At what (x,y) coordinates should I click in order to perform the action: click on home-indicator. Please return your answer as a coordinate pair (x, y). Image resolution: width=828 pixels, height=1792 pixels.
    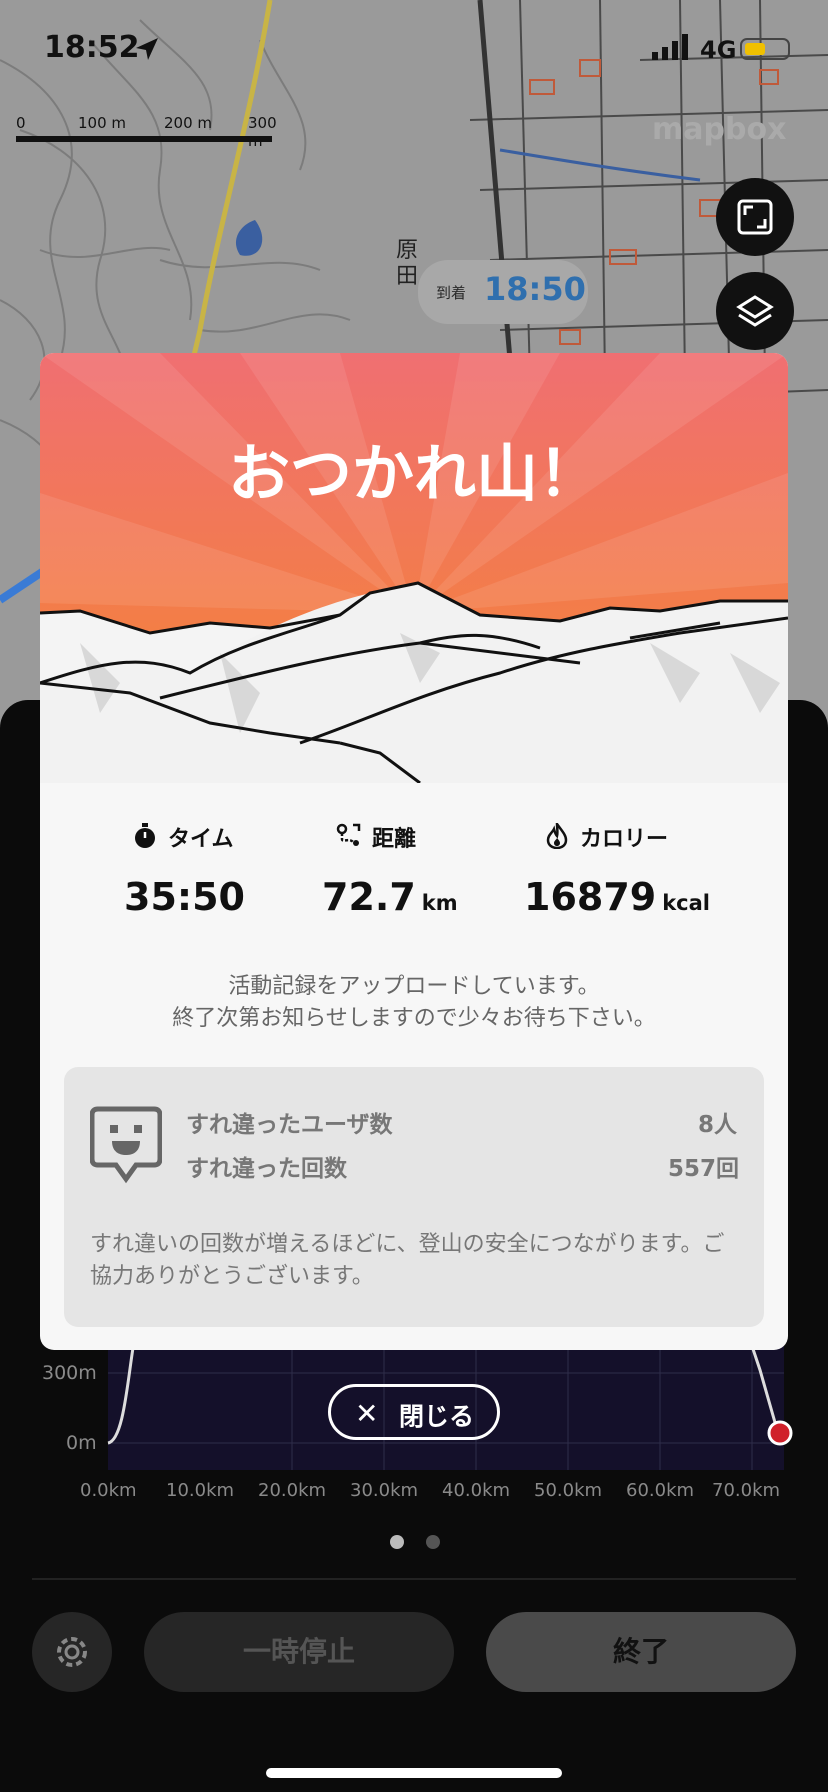
    Looking at the image, I should click on (414, 1773).